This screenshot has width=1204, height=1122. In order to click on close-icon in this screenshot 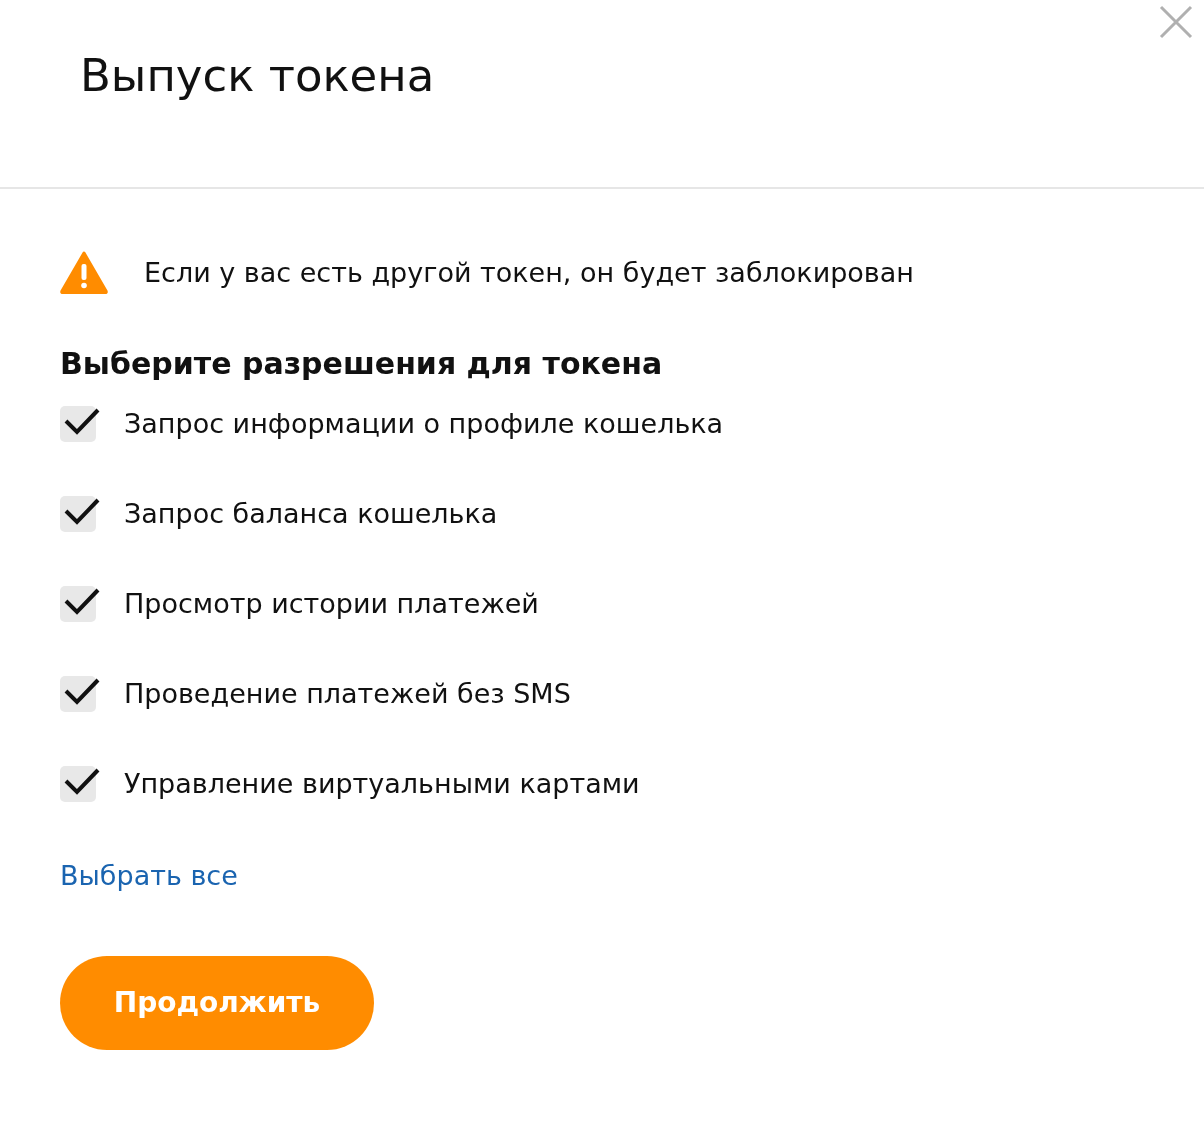, I will do `click(1176, 22)`.